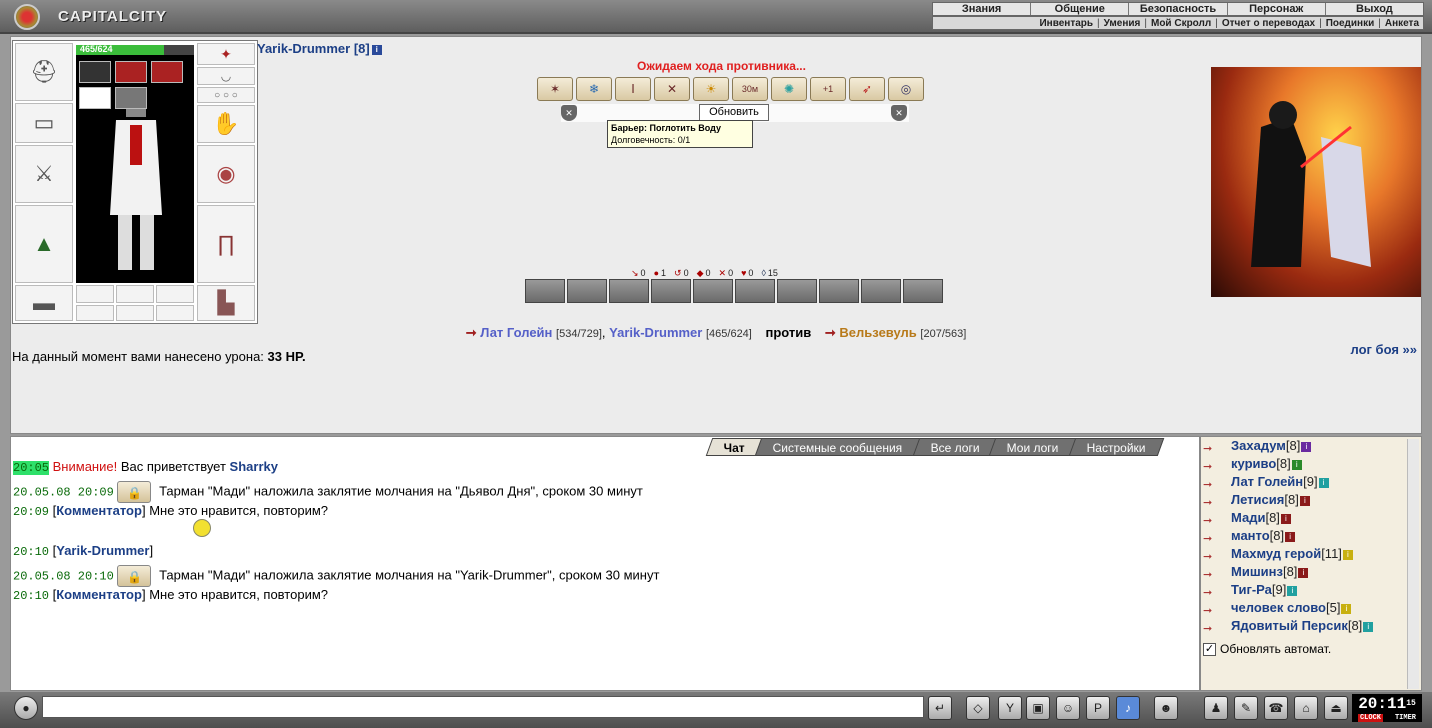 The image size is (1432, 728). What do you see at coordinates (26, 708) in the screenshot?
I see `chat-mode-icon: ●` at bounding box center [26, 708].